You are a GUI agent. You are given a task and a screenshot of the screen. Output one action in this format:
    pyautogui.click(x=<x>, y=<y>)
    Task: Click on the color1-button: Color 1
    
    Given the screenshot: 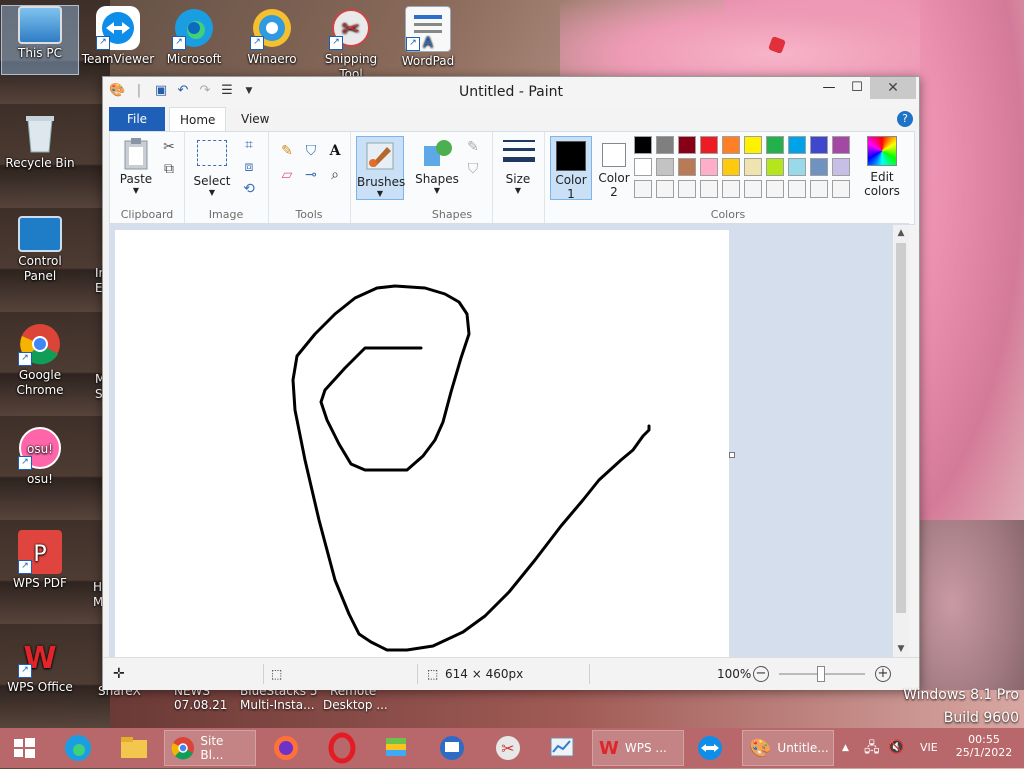 What is the action you would take?
    pyautogui.click(x=571, y=168)
    